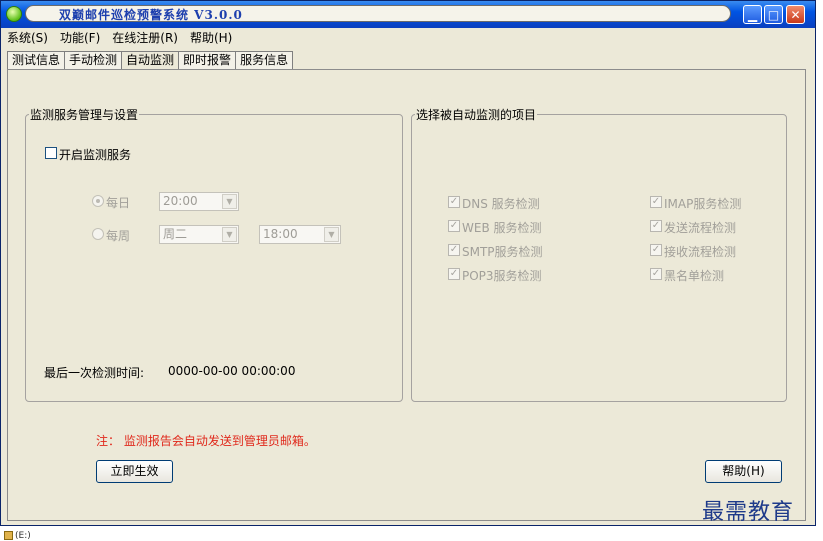 The width and height of the screenshot is (823, 541). Describe the element at coordinates (476, 115) in the screenshot. I see `monitor-items-legend: 选择被自动监测的项目` at that location.